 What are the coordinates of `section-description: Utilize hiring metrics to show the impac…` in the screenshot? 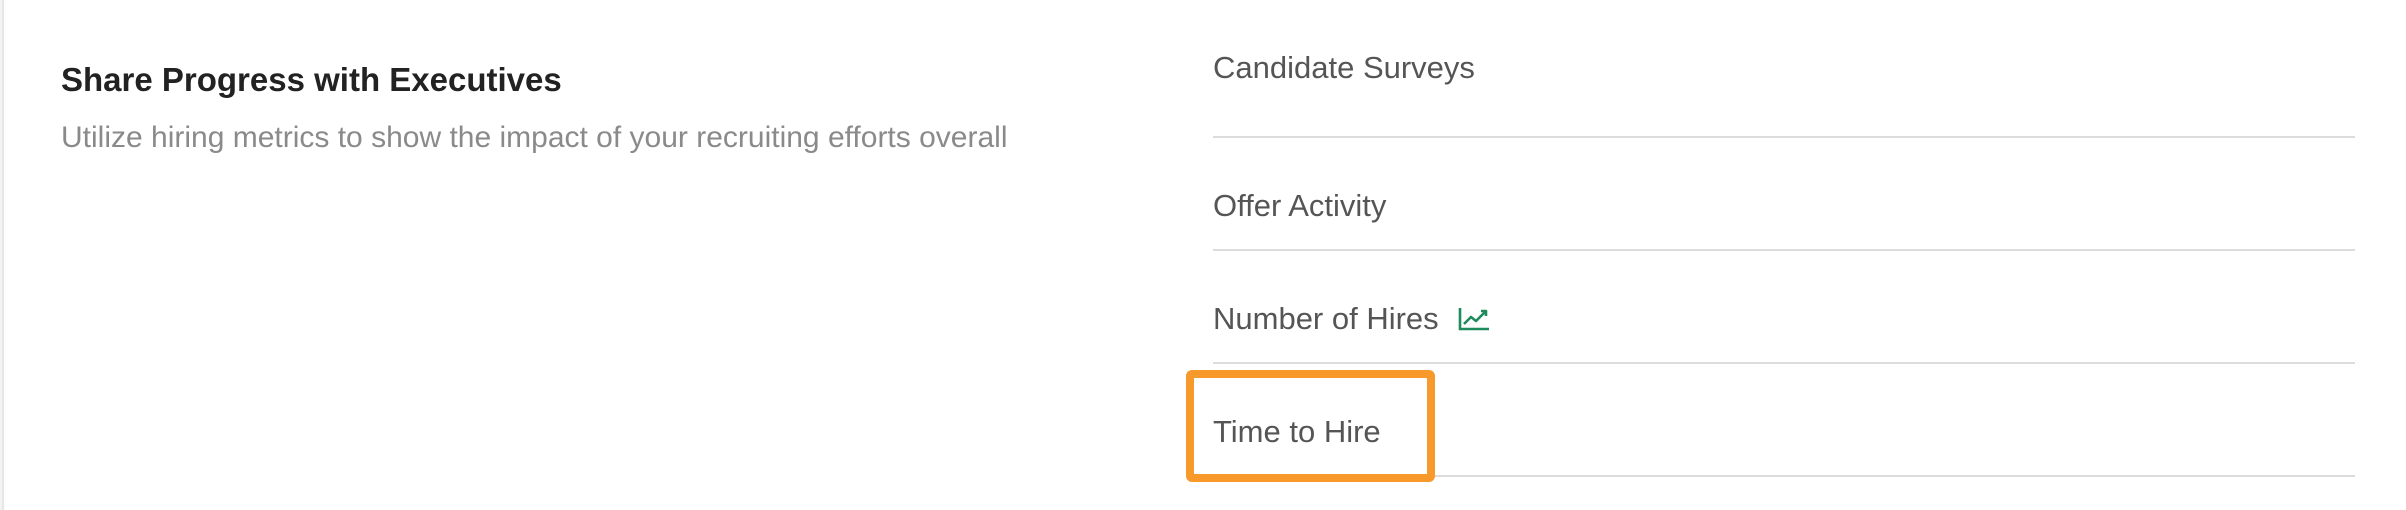 It's located at (534, 137).